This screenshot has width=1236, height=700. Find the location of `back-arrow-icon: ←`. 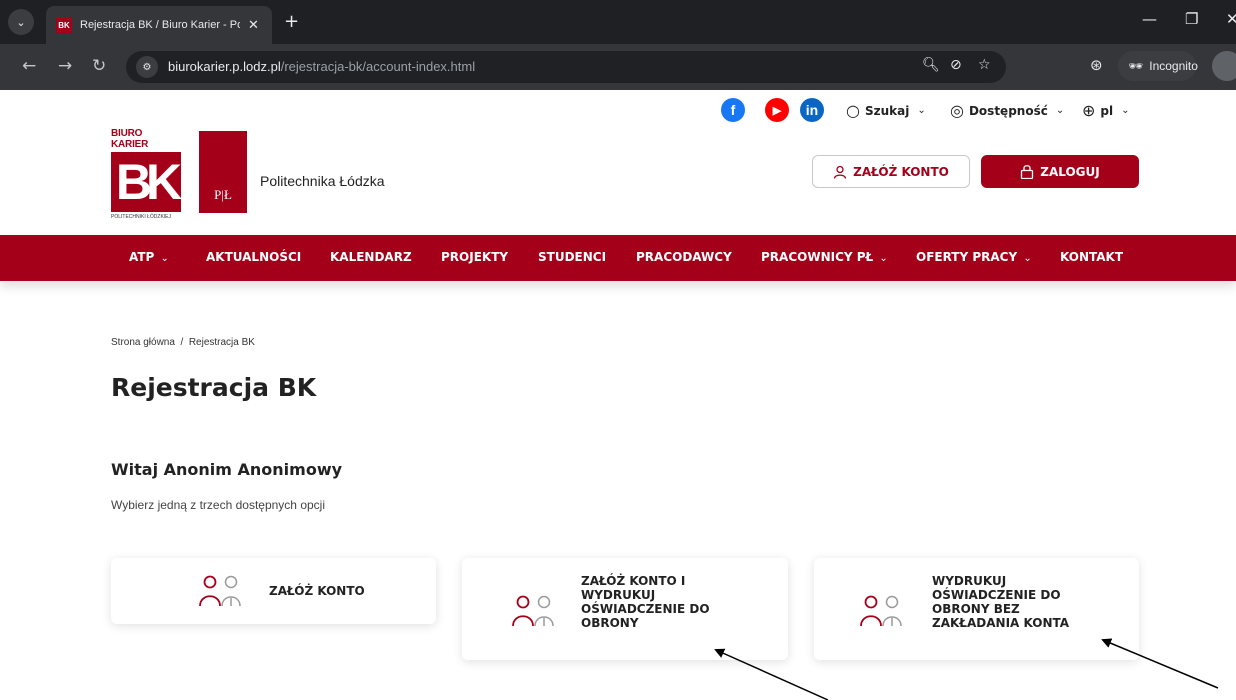

back-arrow-icon: ← is located at coordinates (29, 66).